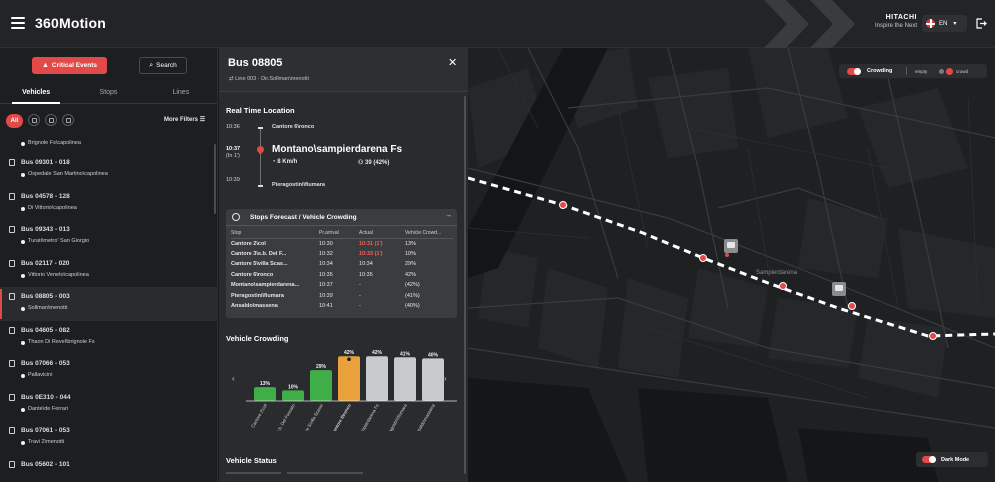 The width and height of the screenshot is (995, 482). I want to click on cell-crowding: (40%), so click(412, 306).